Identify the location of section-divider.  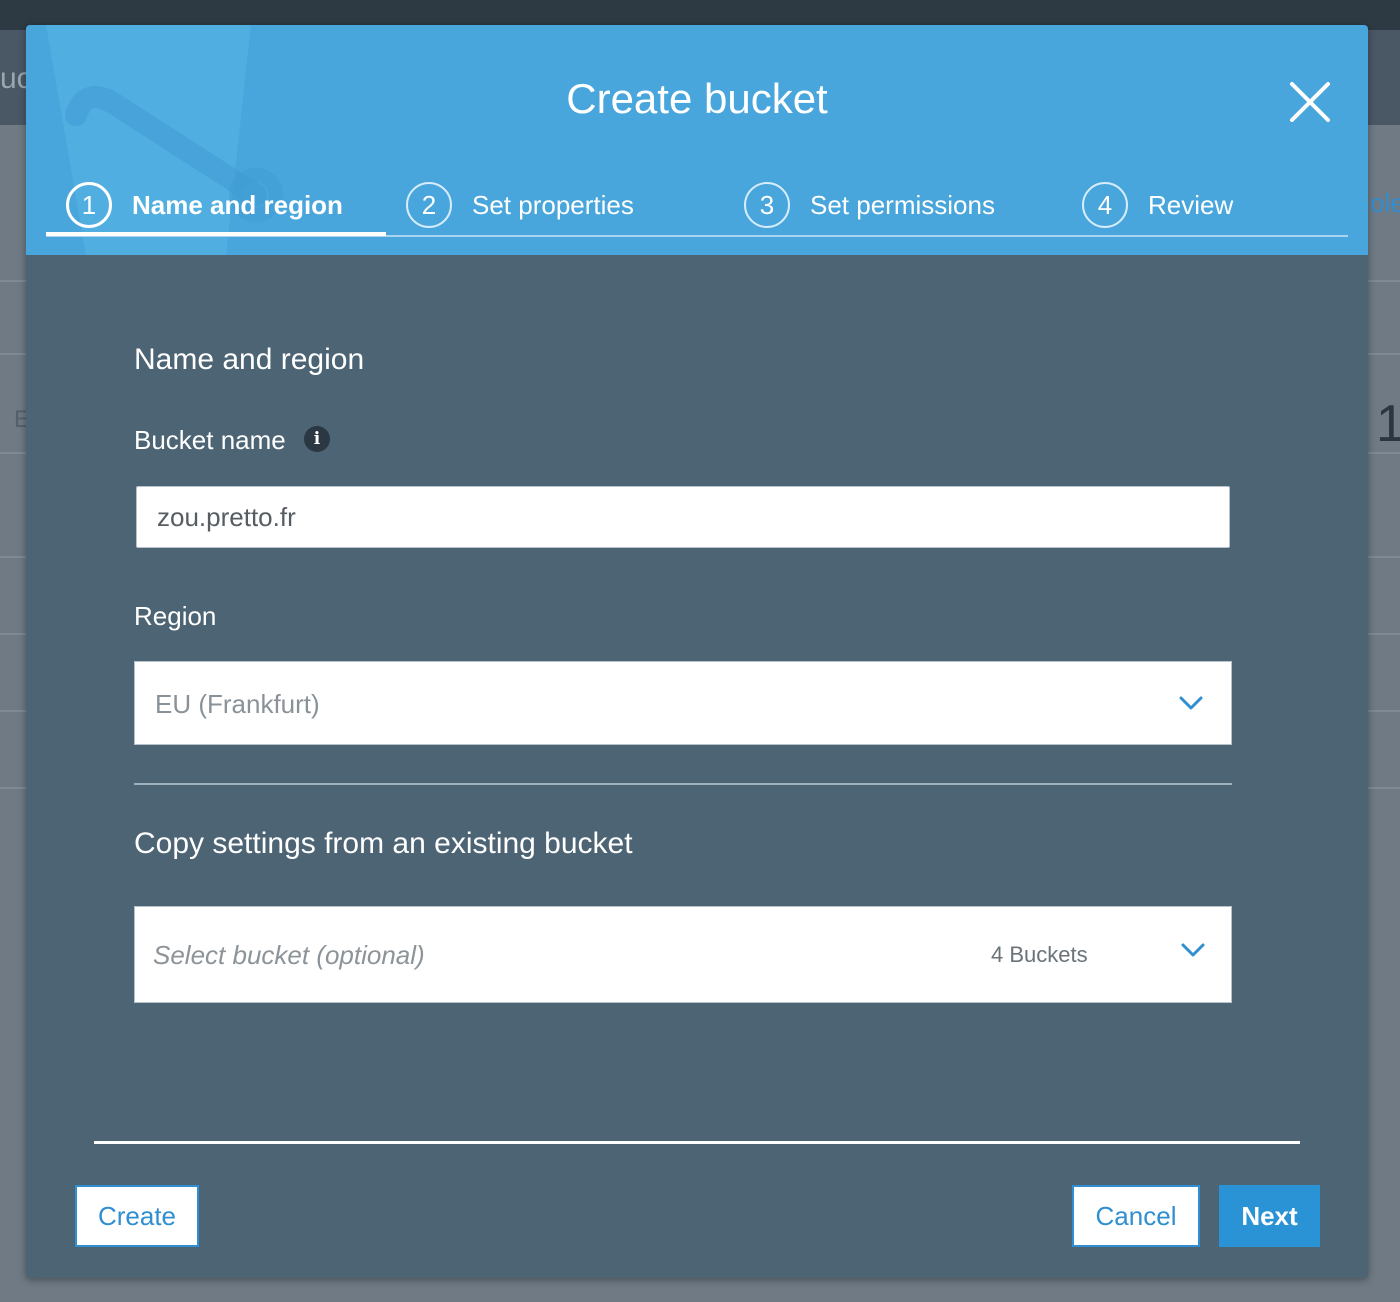
(683, 784).